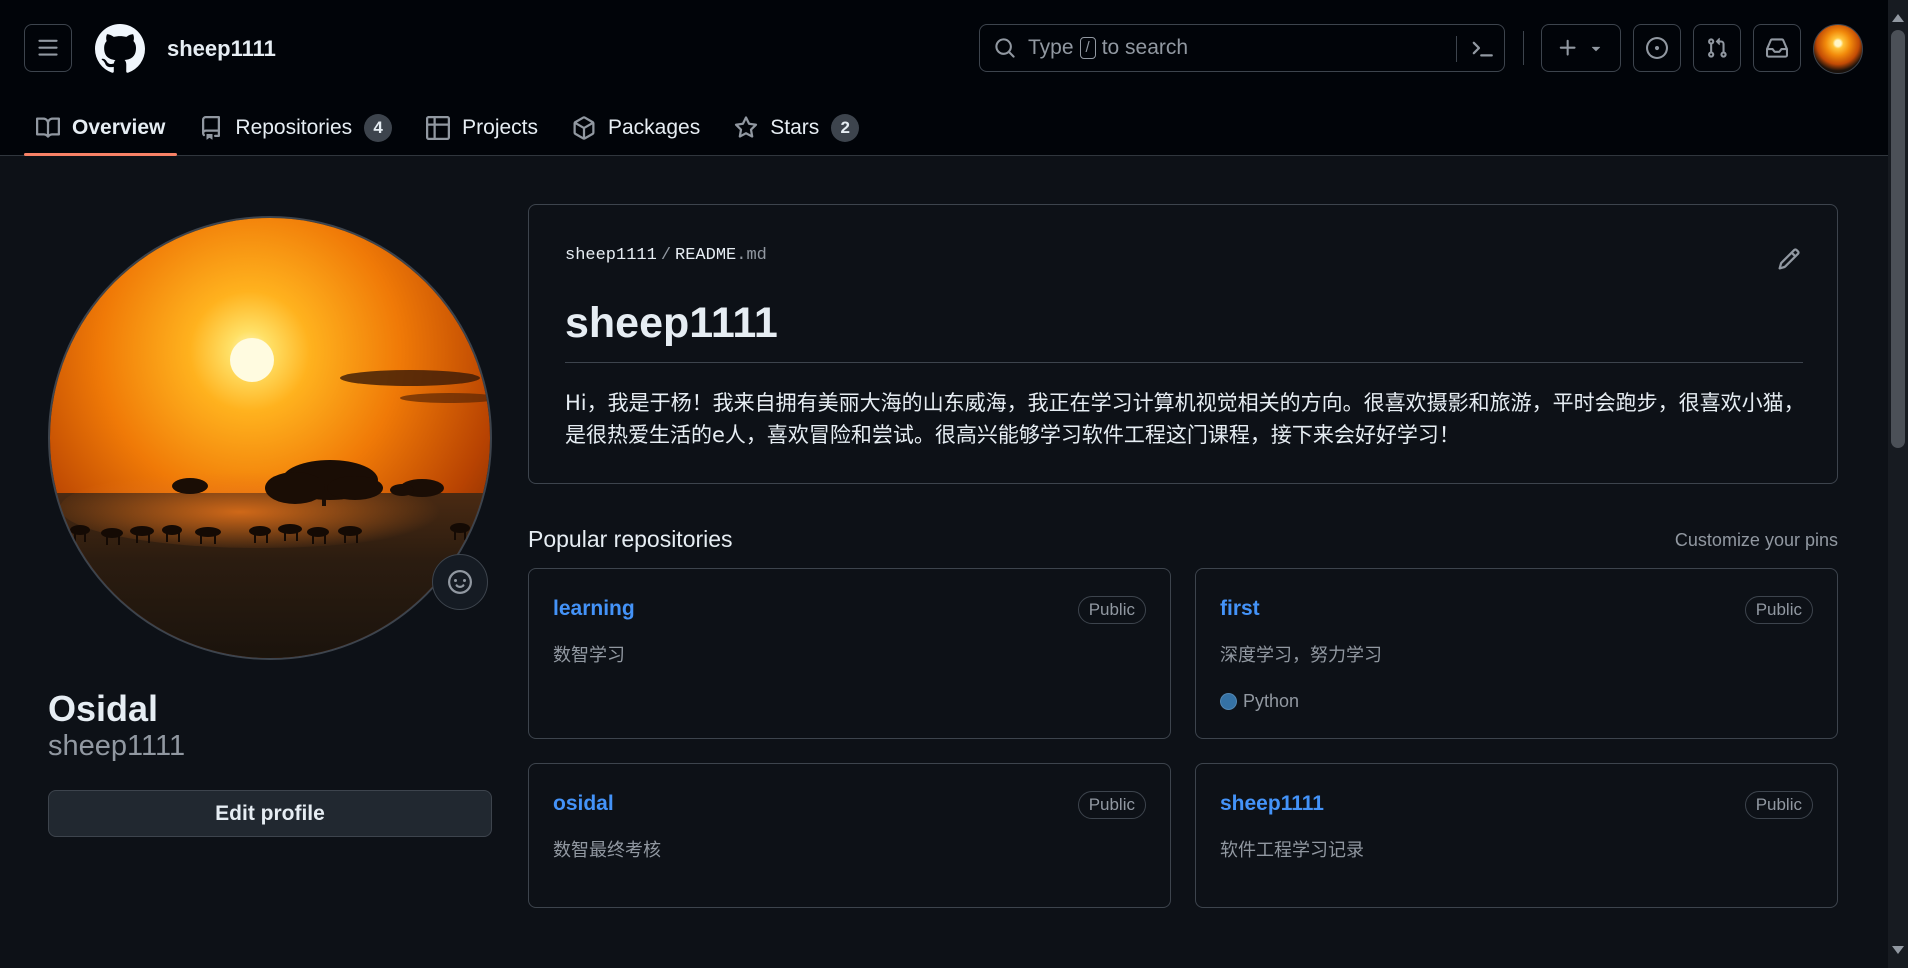 This screenshot has height=968, width=1908. I want to click on issues-button, so click(1657, 48).